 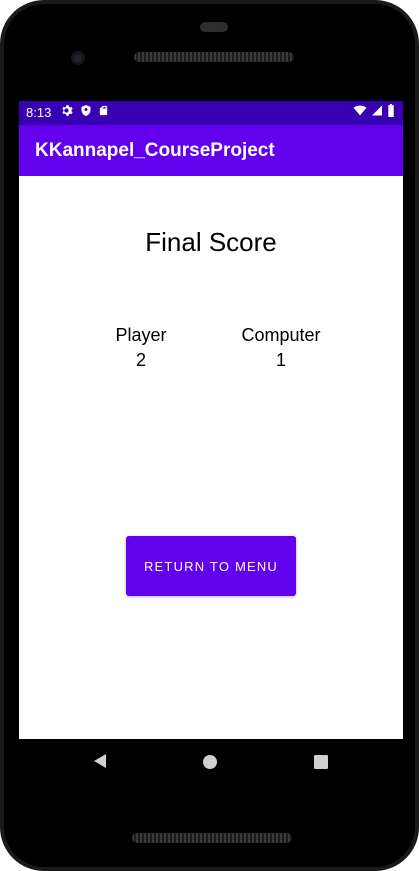 I want to click on cell-signal-icon, so click(x=377, y=110).